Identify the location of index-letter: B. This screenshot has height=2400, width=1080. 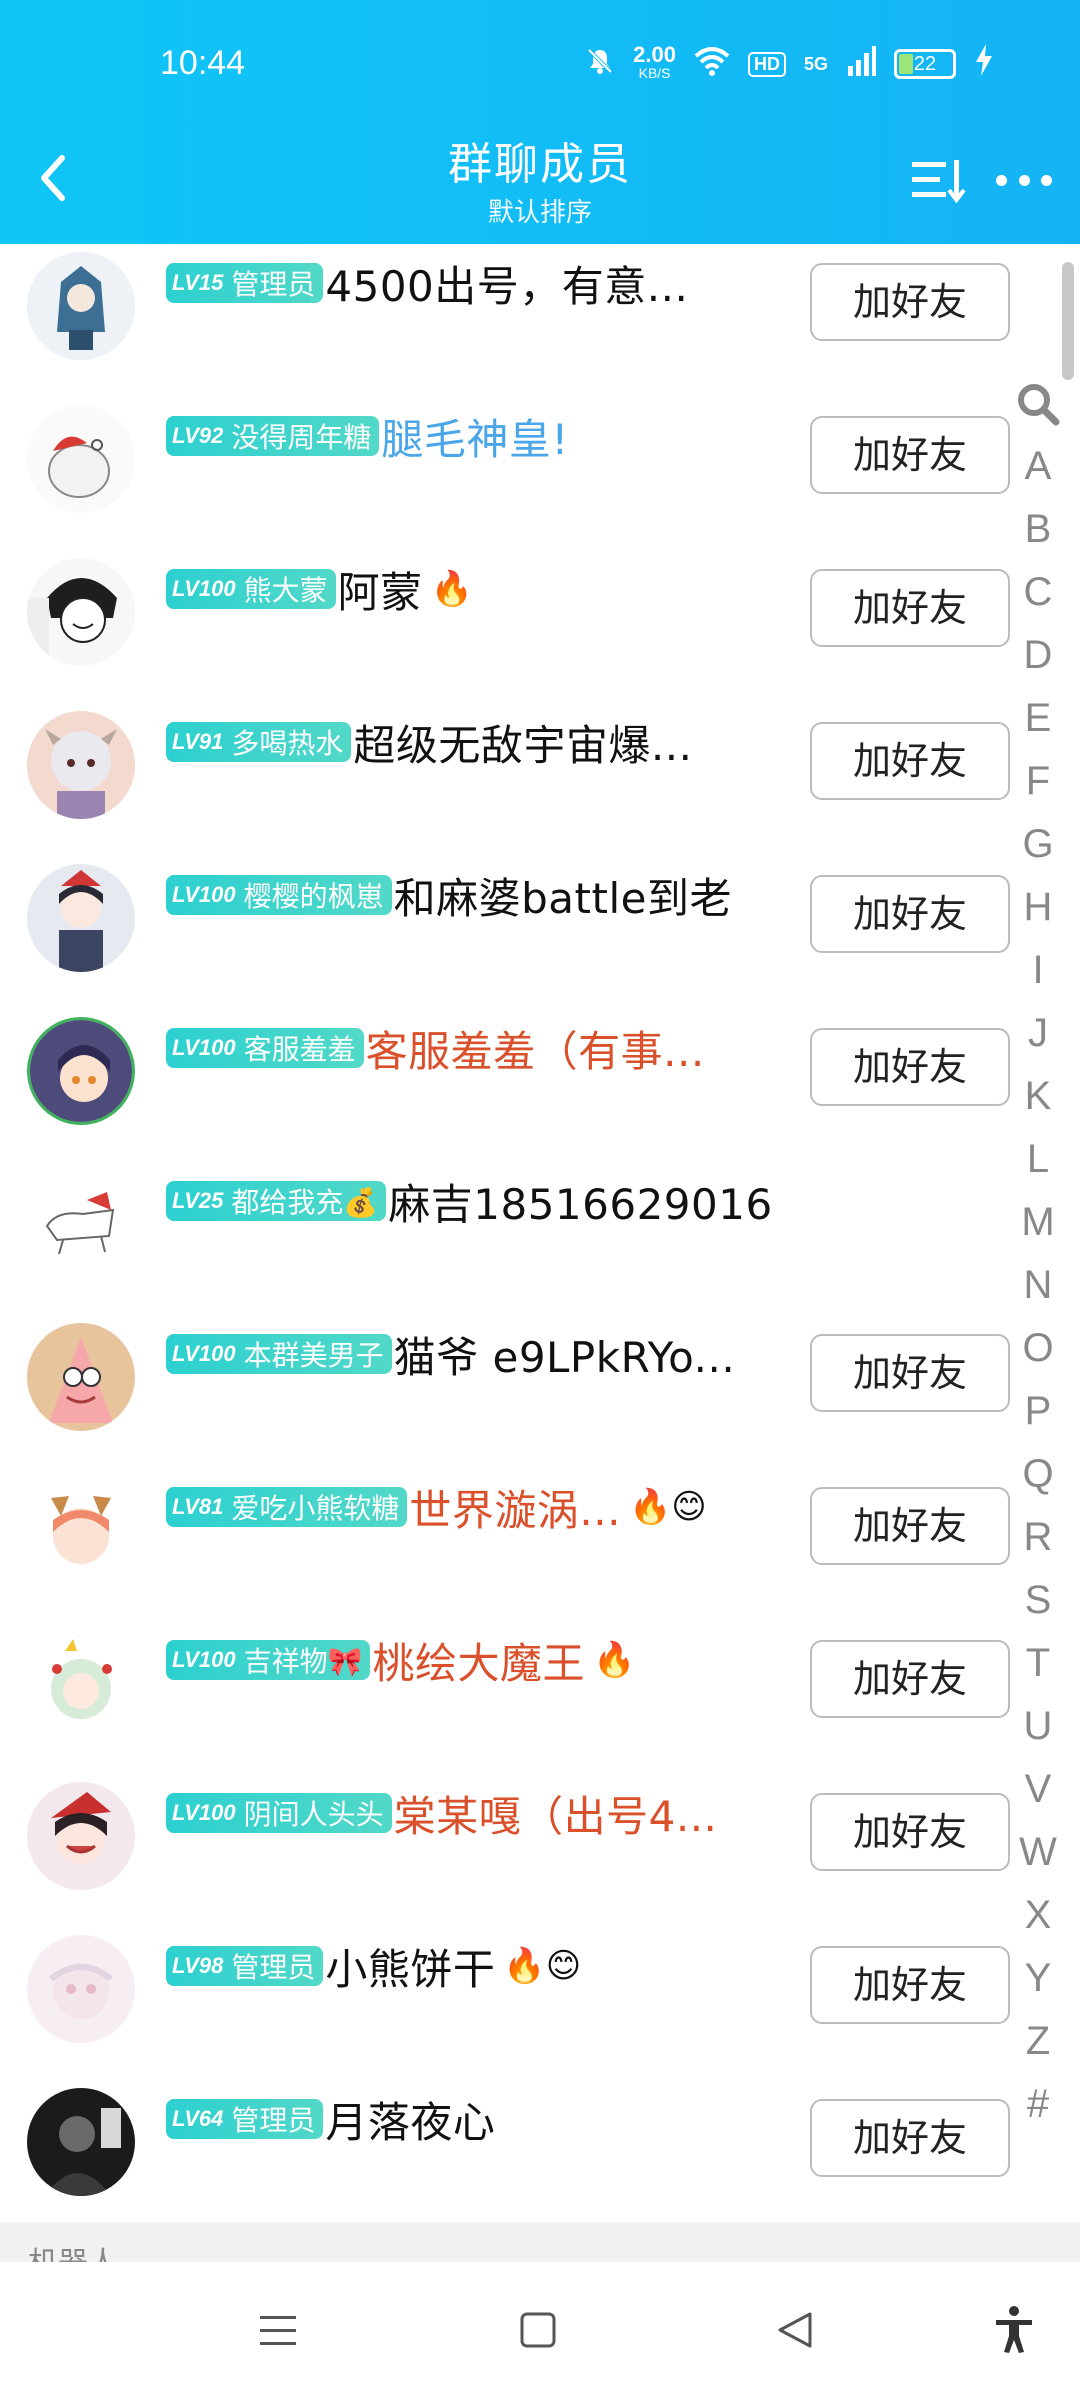
(1038, 529).